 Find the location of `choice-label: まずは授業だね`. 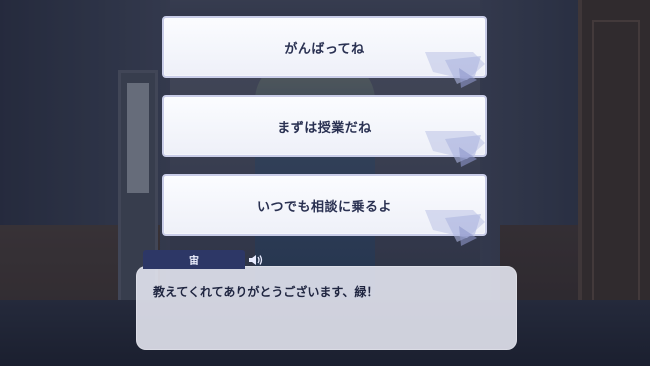

choice-label: まずは授業だね is located at coordinates (324, 128).